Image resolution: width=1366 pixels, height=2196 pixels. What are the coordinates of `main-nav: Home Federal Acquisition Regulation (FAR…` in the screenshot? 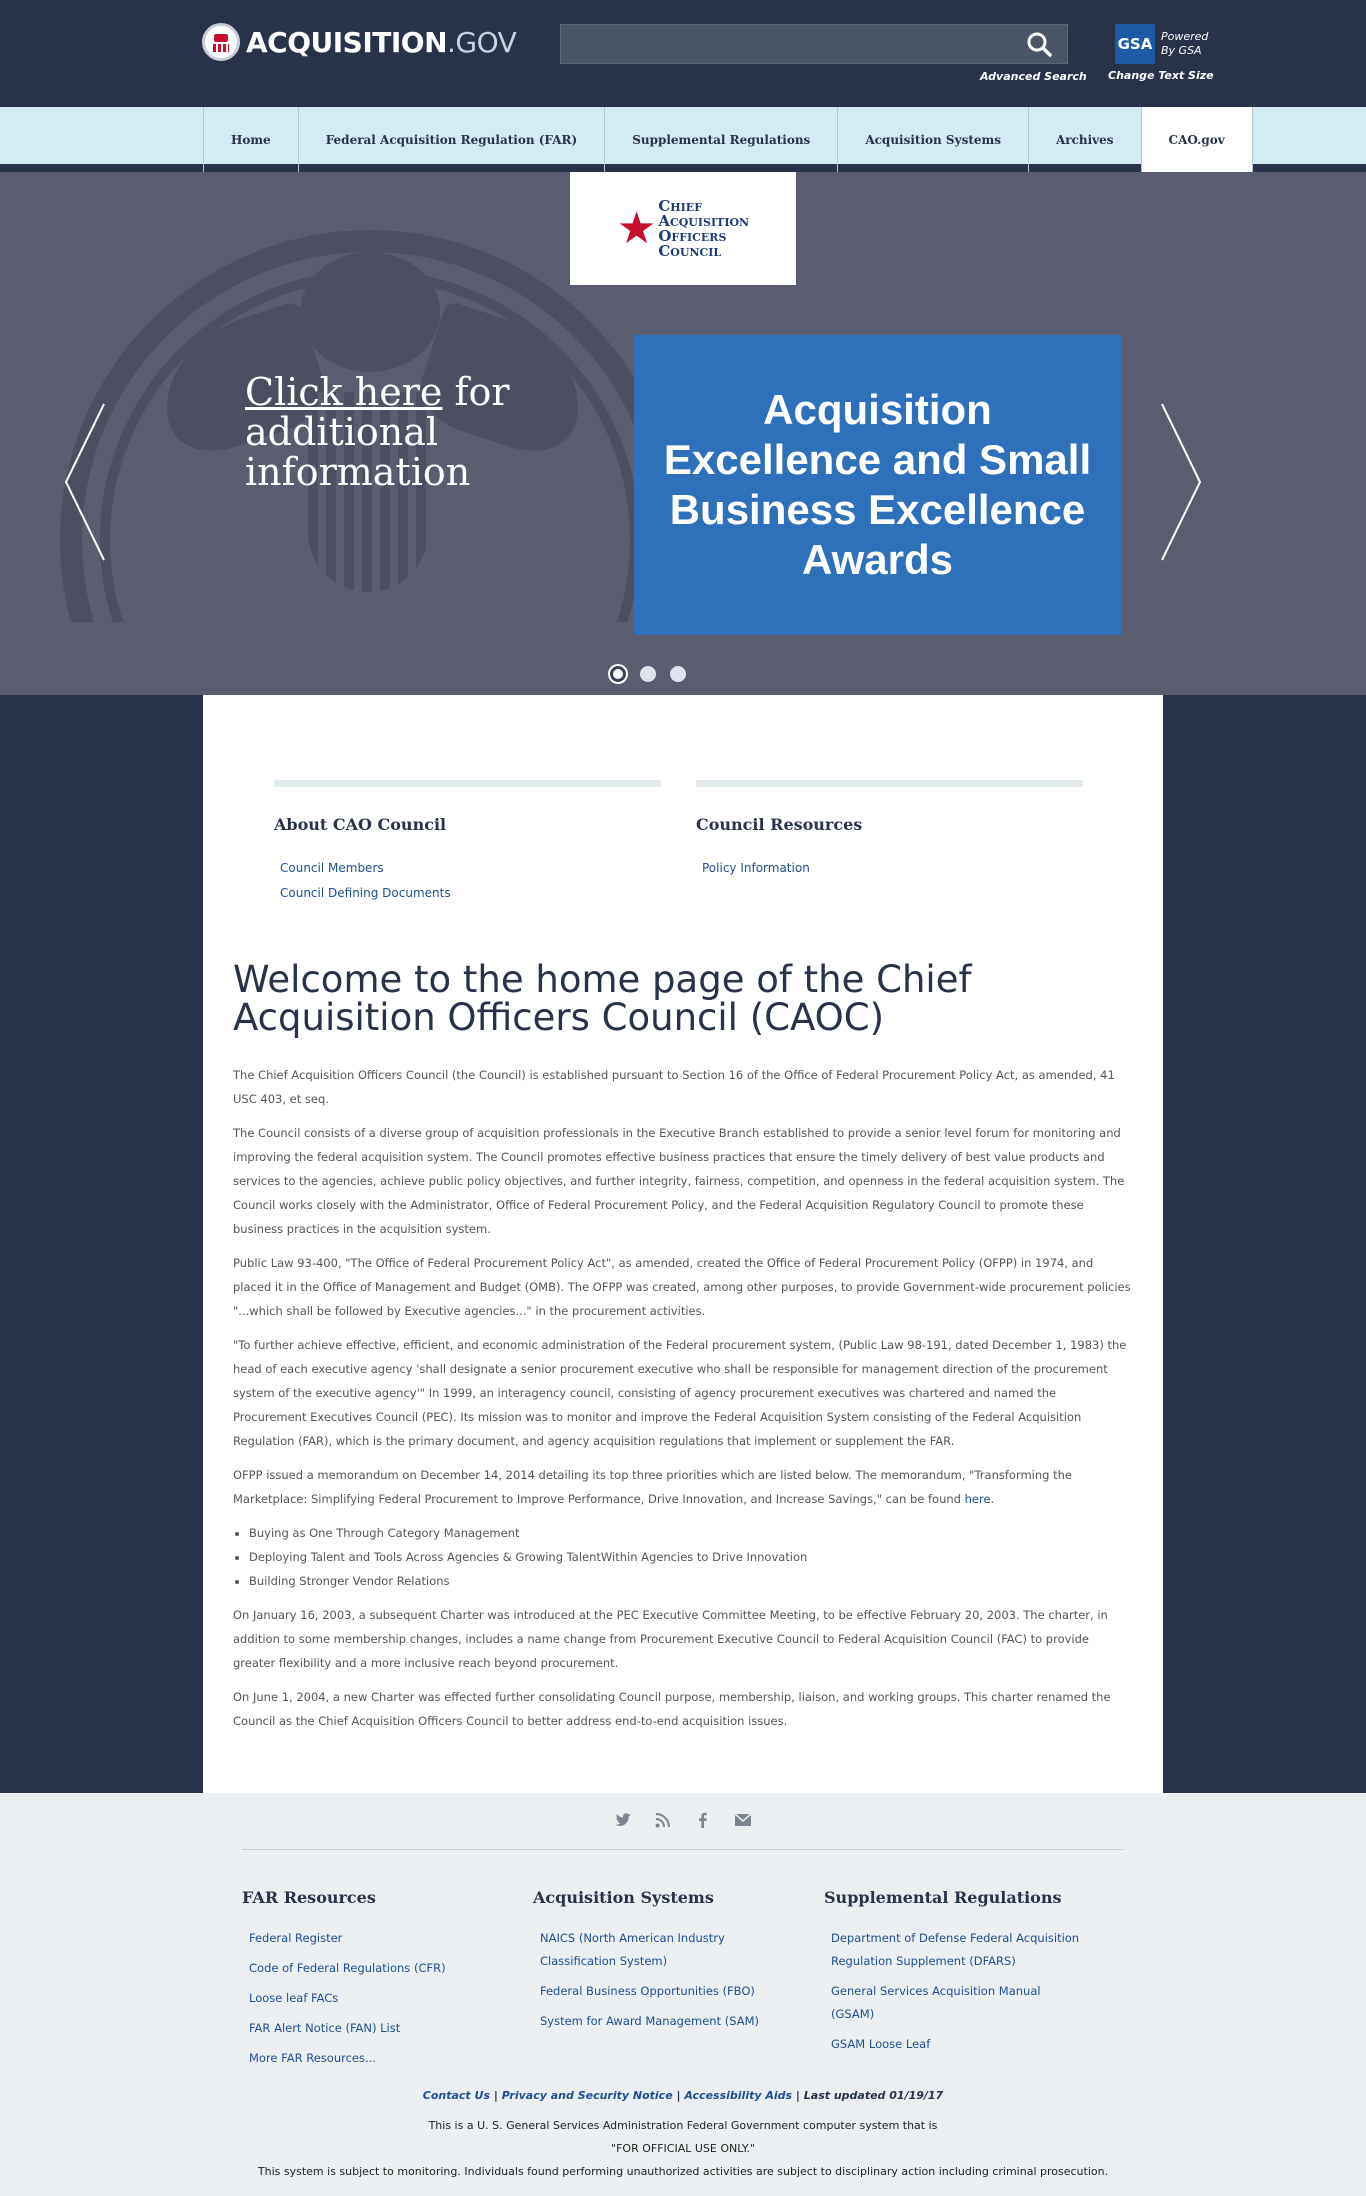 It's located at (683, 141).